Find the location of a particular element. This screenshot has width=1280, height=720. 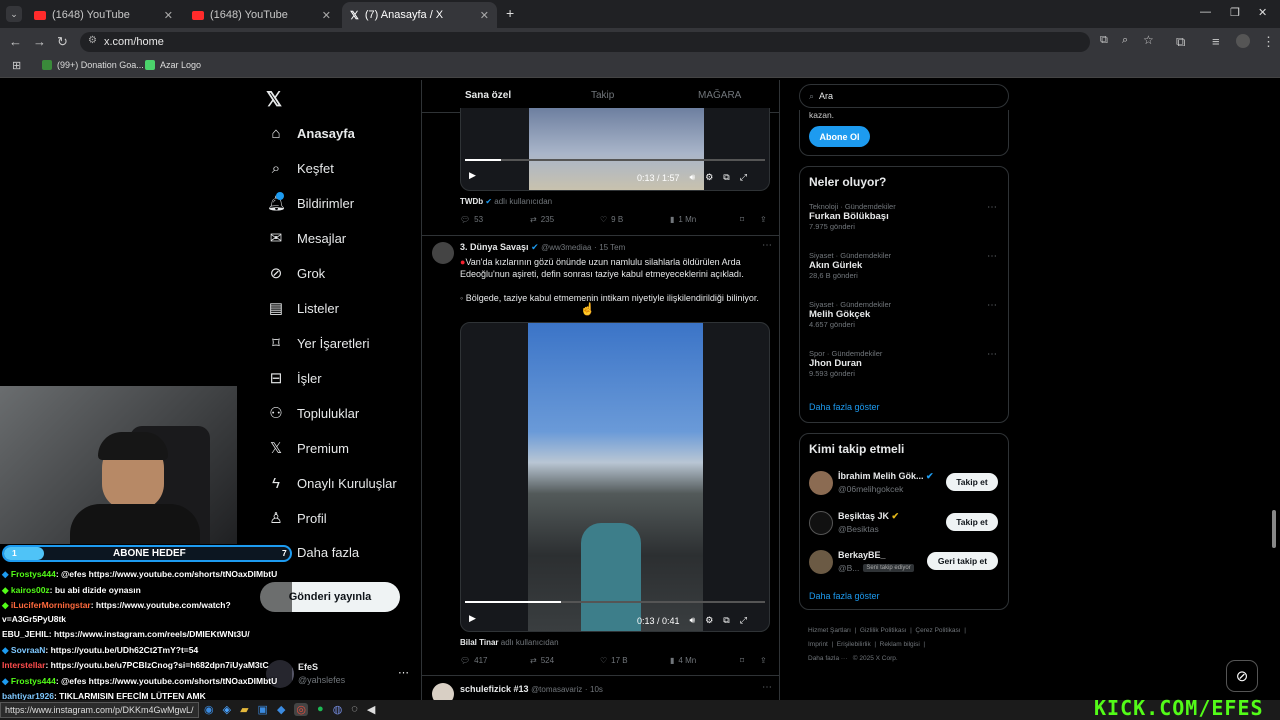

store-icon: ▣ is located at coordinates (263, 709).